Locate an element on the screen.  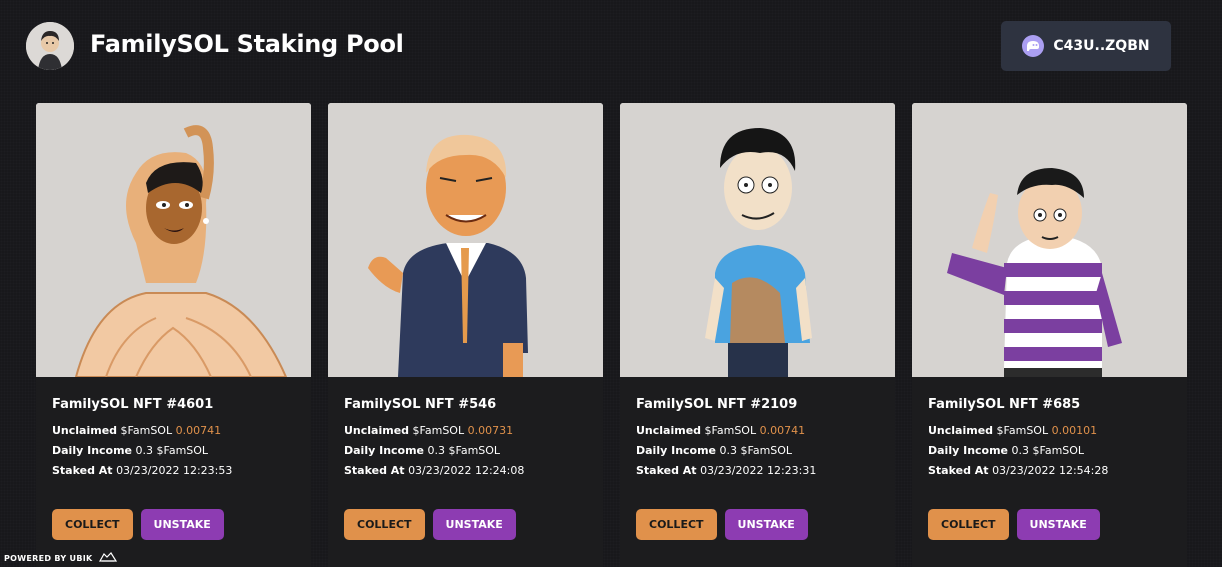
staked-at-value: 03/23/2022 12:24:08 is located at coordinates (466, 470).